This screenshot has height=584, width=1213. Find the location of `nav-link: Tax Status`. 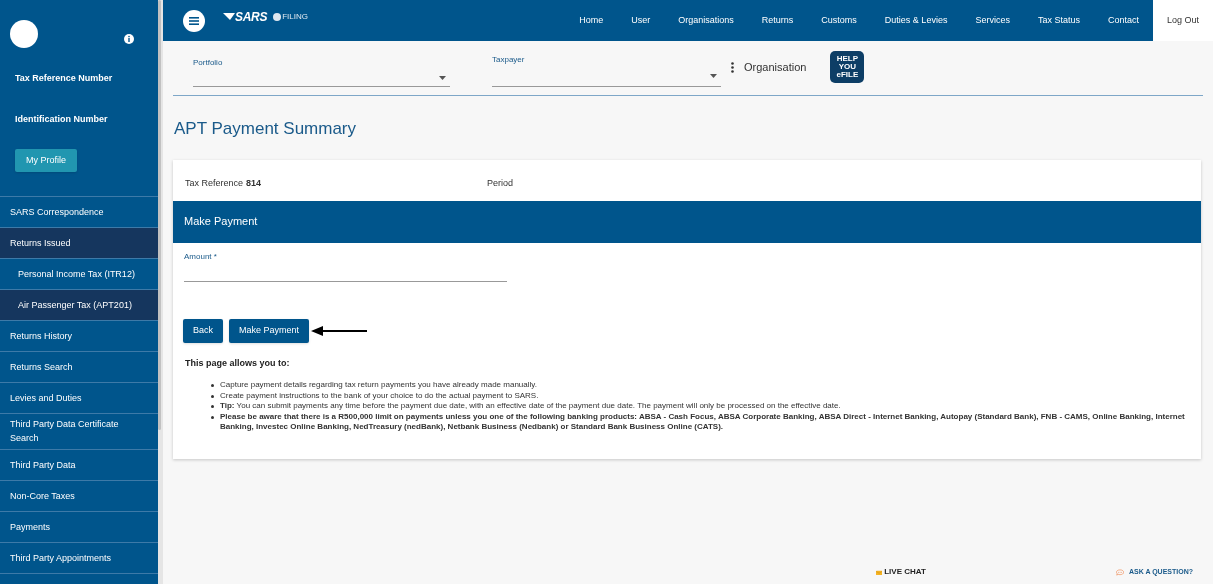

nav-link: Tax Status is located at coordinates (1058, 20).